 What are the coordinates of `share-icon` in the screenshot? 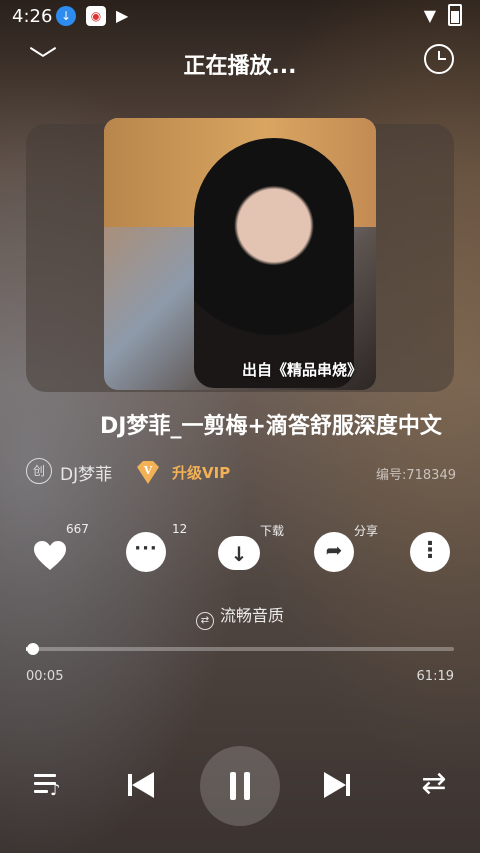 It's located at (334, 552).